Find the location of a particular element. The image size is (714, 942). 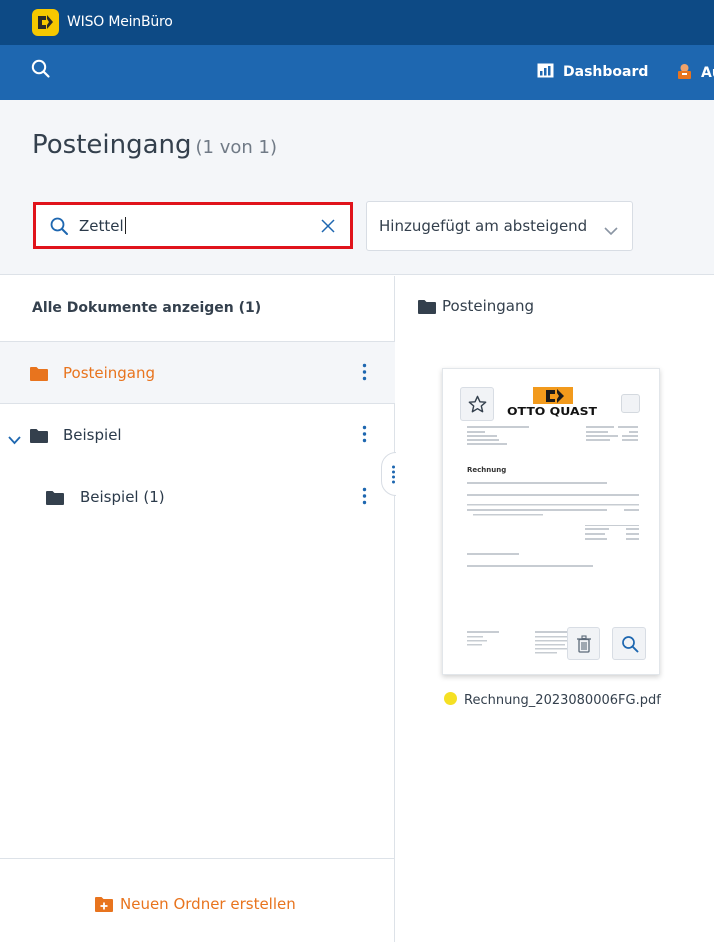

folder-item-beispiel-1: Beispiel (1) is located at coordinates (197, 497).